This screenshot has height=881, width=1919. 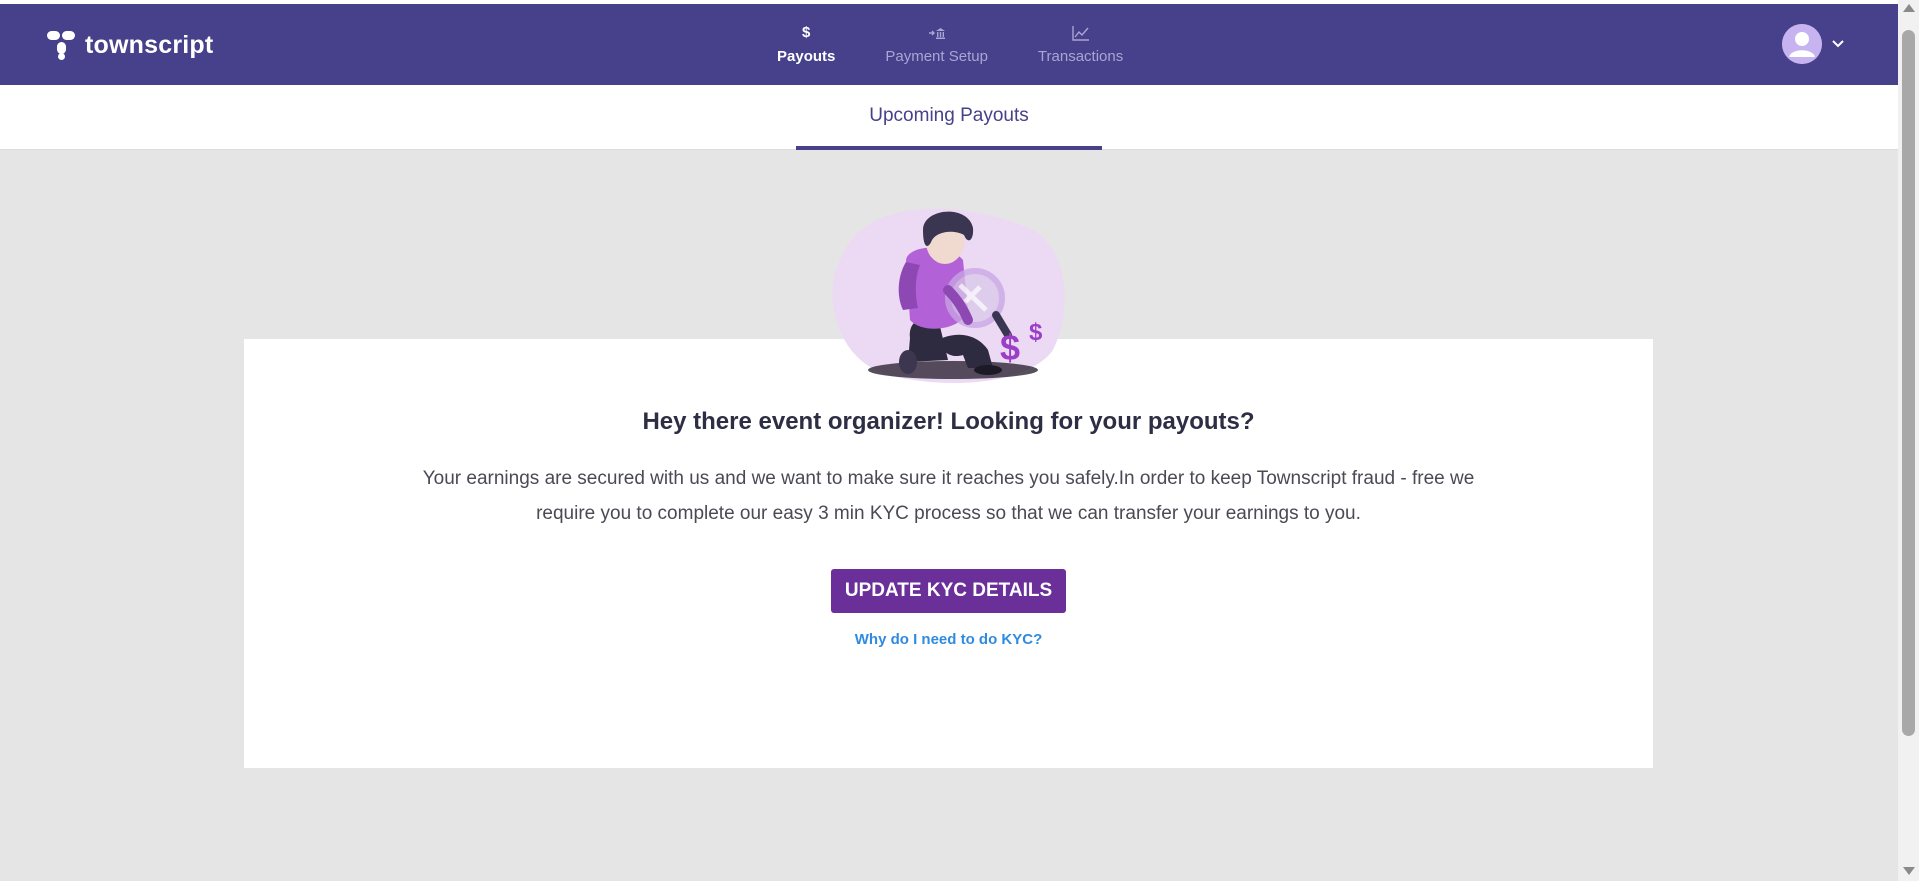 What do you see at coordinates (936, 44) in the screenshot?
I see `nav-tab-payment-setup: Payment Setup` at bounding box center [936, 44].